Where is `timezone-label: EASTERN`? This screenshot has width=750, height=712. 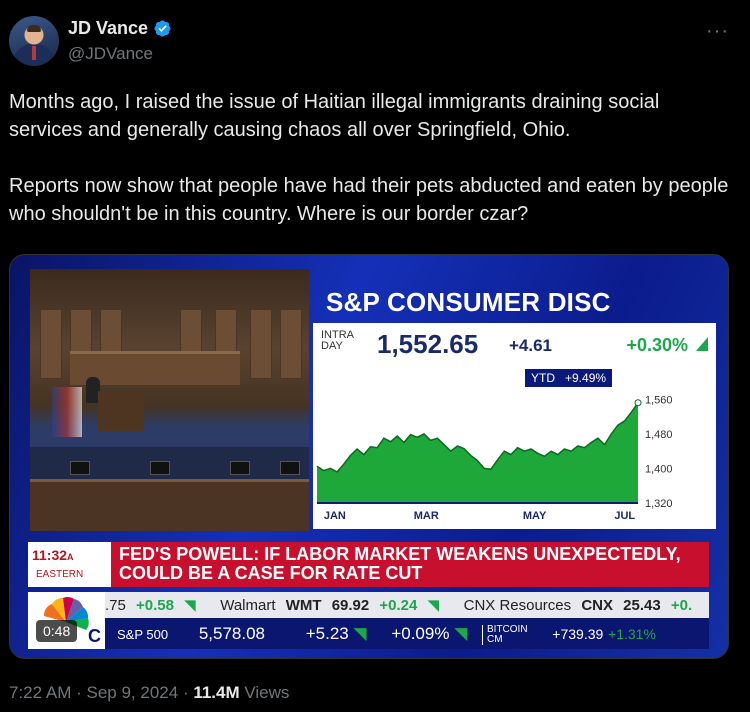
timezone-label: EASTERN is located at coordinates (60, 574).